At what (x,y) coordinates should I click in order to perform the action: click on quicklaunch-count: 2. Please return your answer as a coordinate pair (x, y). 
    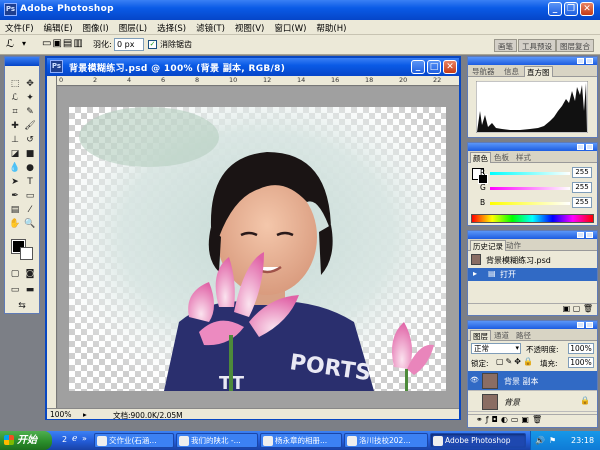
    Looking at the image, I should click on (64, 439).